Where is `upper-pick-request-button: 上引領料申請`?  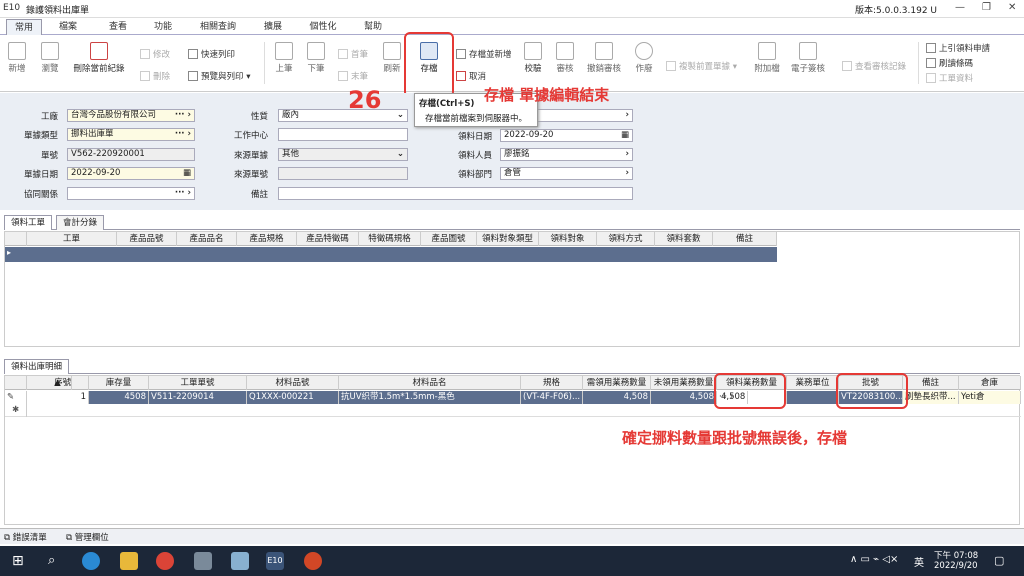 upper-pick-request-button: 上引領料申請 is located at coordinates (958, 48).